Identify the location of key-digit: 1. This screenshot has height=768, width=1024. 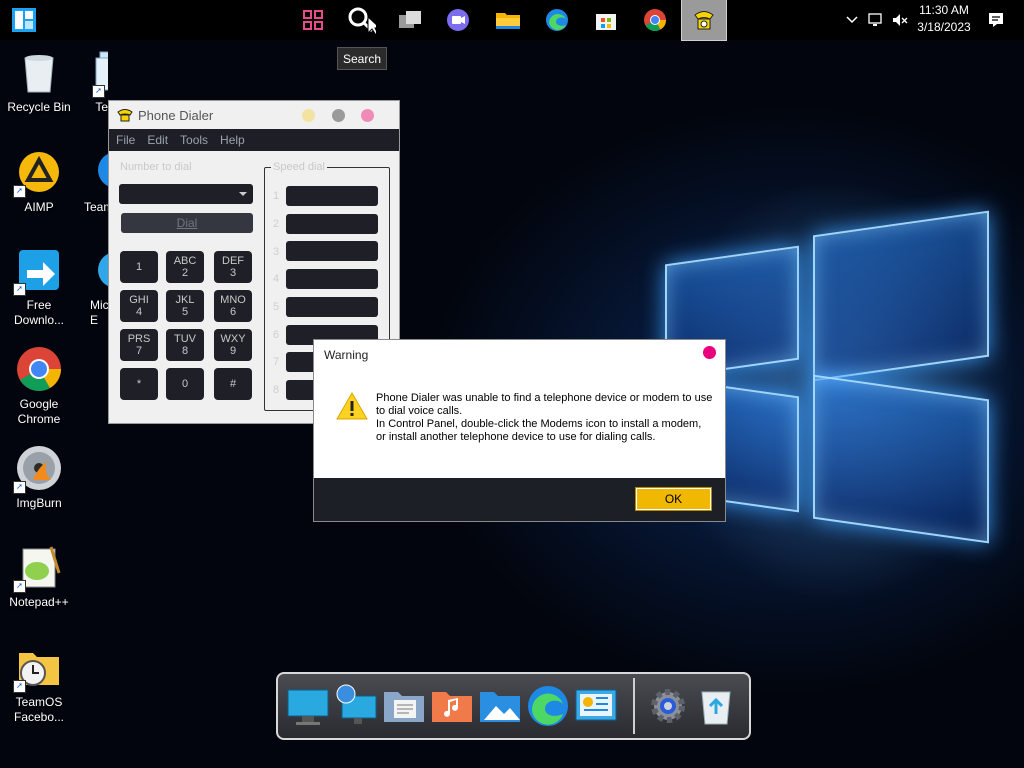
(139, 267).